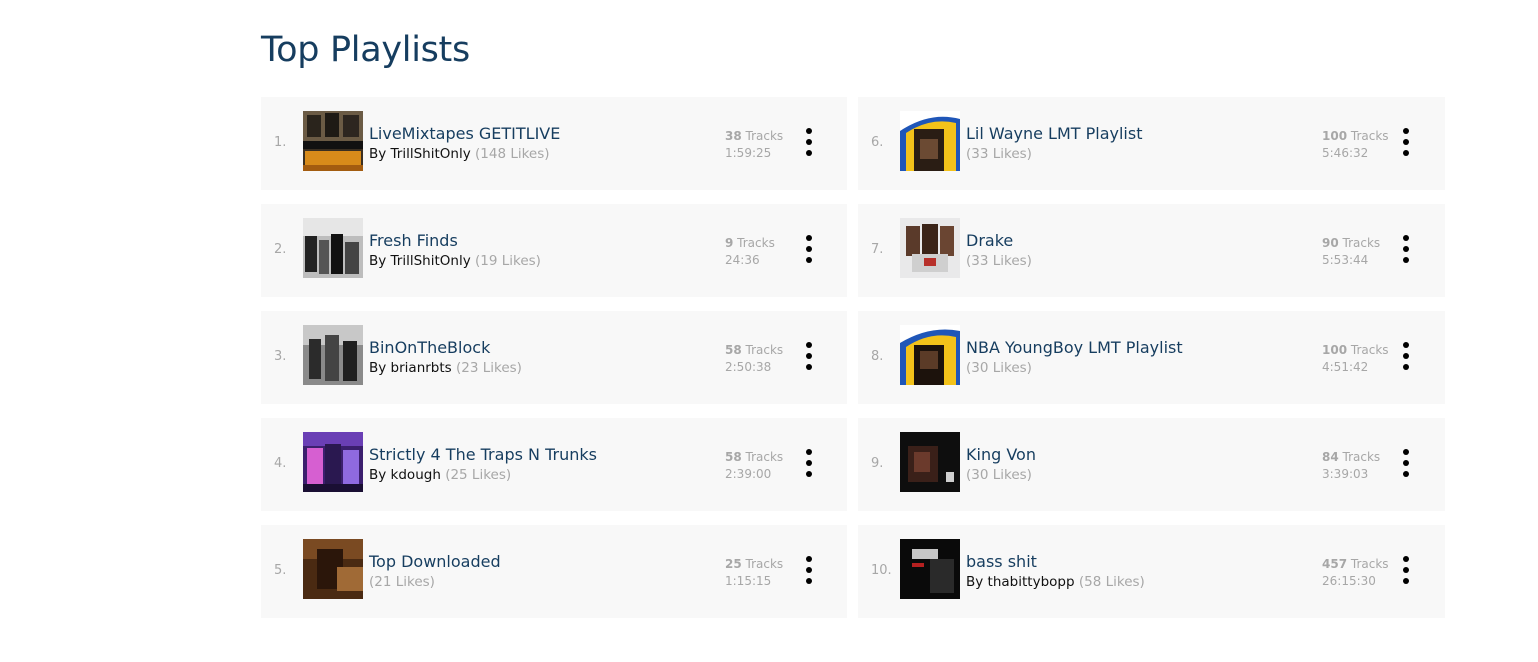  I want to click on track-count: 9 Tracks, so click(750, 243).